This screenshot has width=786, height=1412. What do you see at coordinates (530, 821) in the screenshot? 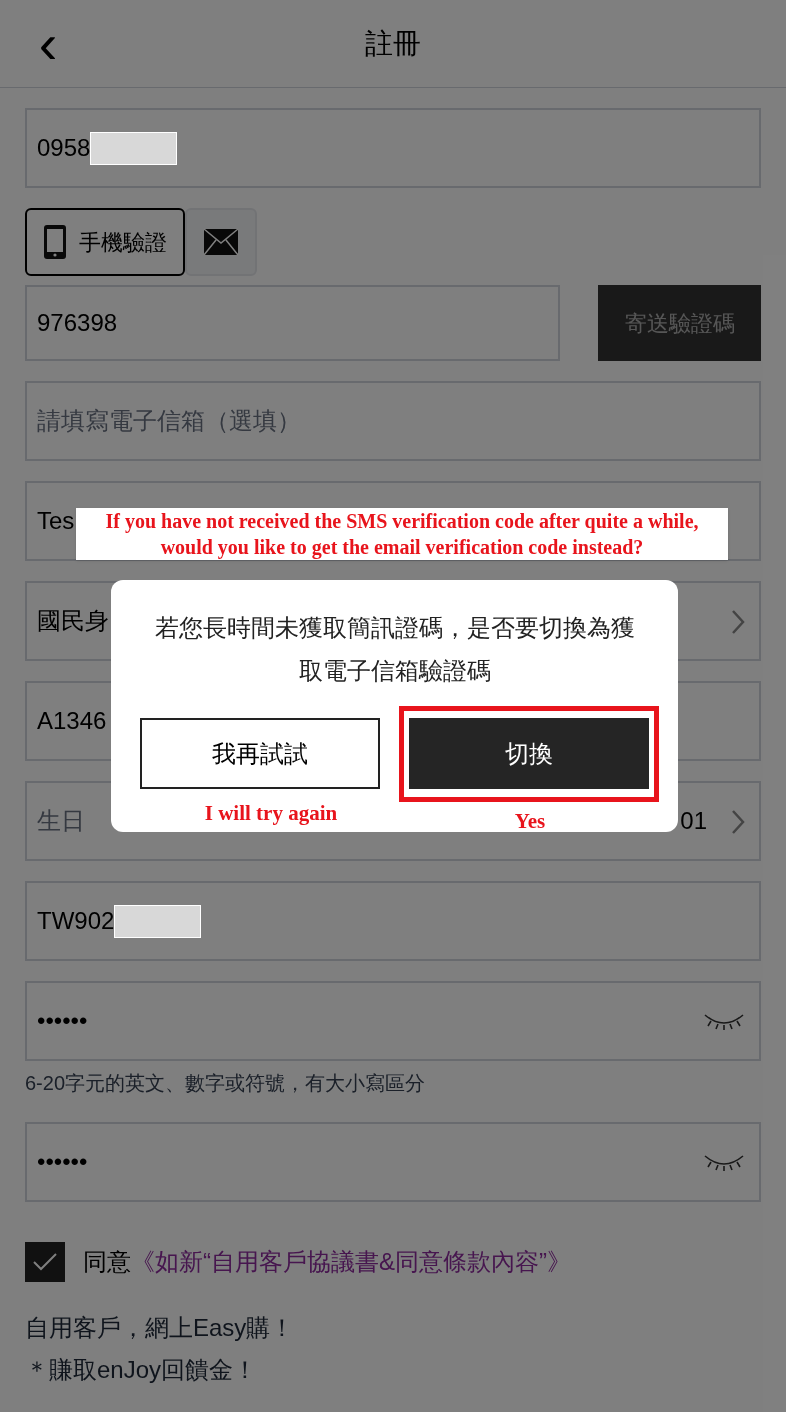
I see `annotation-label: Yes` at bounding box center [530, 821].